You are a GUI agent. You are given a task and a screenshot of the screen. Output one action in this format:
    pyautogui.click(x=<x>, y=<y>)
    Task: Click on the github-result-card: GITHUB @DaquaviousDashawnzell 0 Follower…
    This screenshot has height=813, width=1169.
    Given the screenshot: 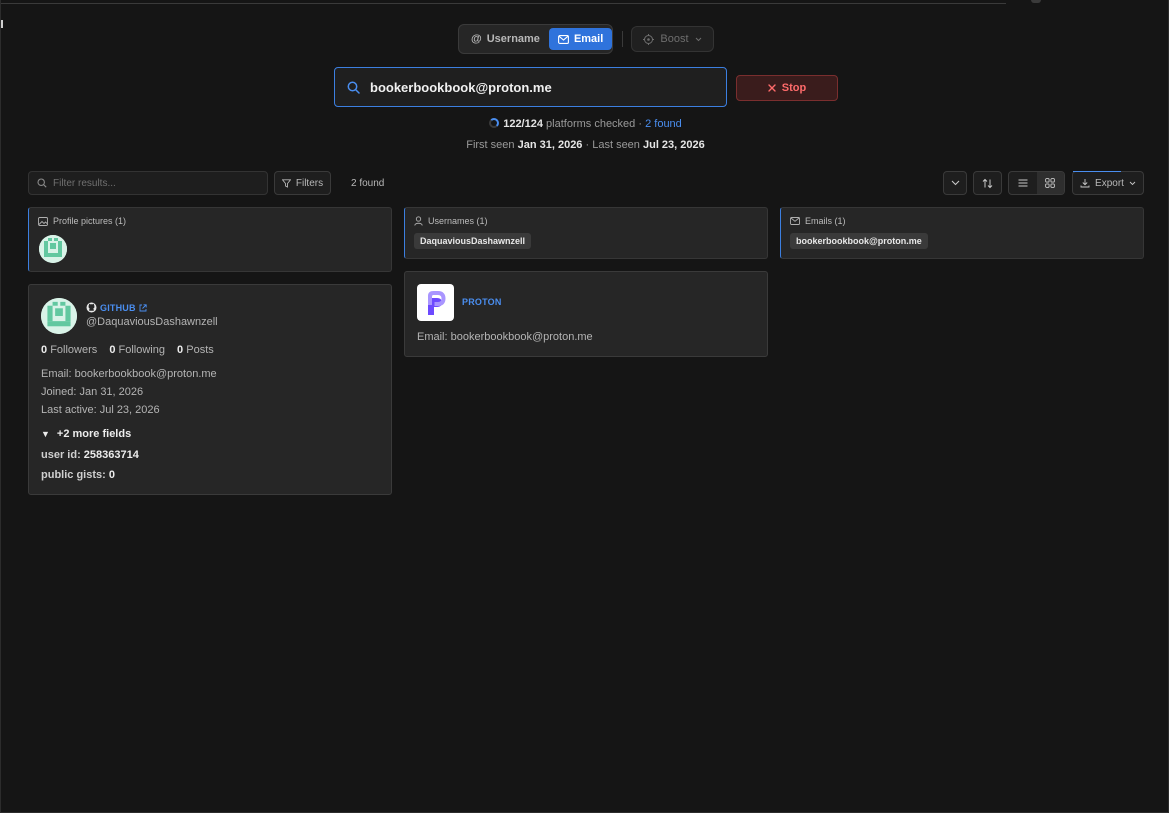 What is the action you would take?
    pyautogui.click(x=210, y=389)
    